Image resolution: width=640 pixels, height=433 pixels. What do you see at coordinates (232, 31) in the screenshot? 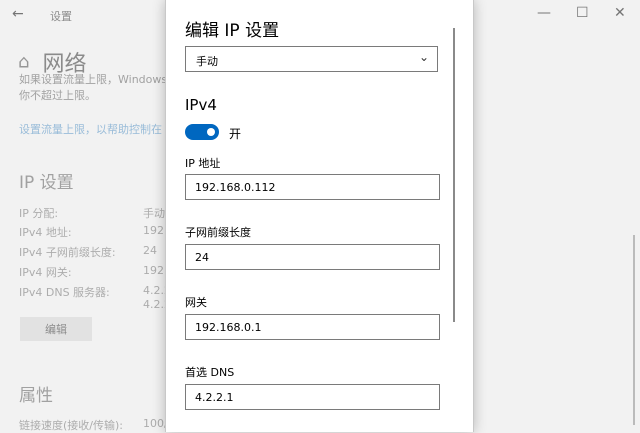
I see `dialog-title: 编辑 IP 设置` at bounding box center [232, 31].